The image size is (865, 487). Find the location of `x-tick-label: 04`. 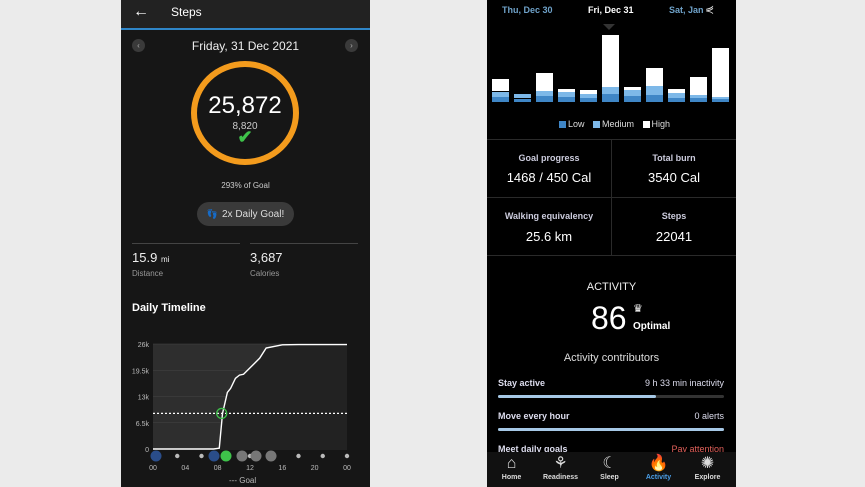

x-tick-label: 04 is located at coordinates (185, 468).